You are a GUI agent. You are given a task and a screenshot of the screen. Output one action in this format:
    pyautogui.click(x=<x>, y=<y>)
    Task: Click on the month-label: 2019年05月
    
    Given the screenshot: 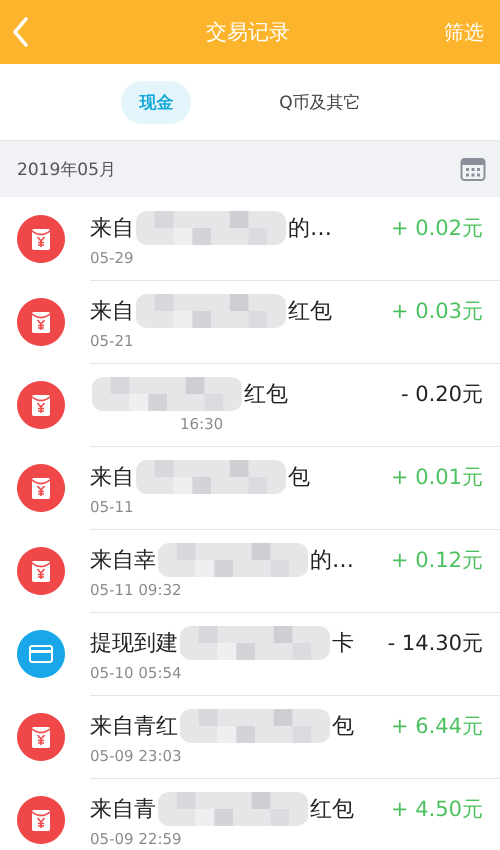 What is the action you would take?
    pyautogui.click(x=66, y=169)
    